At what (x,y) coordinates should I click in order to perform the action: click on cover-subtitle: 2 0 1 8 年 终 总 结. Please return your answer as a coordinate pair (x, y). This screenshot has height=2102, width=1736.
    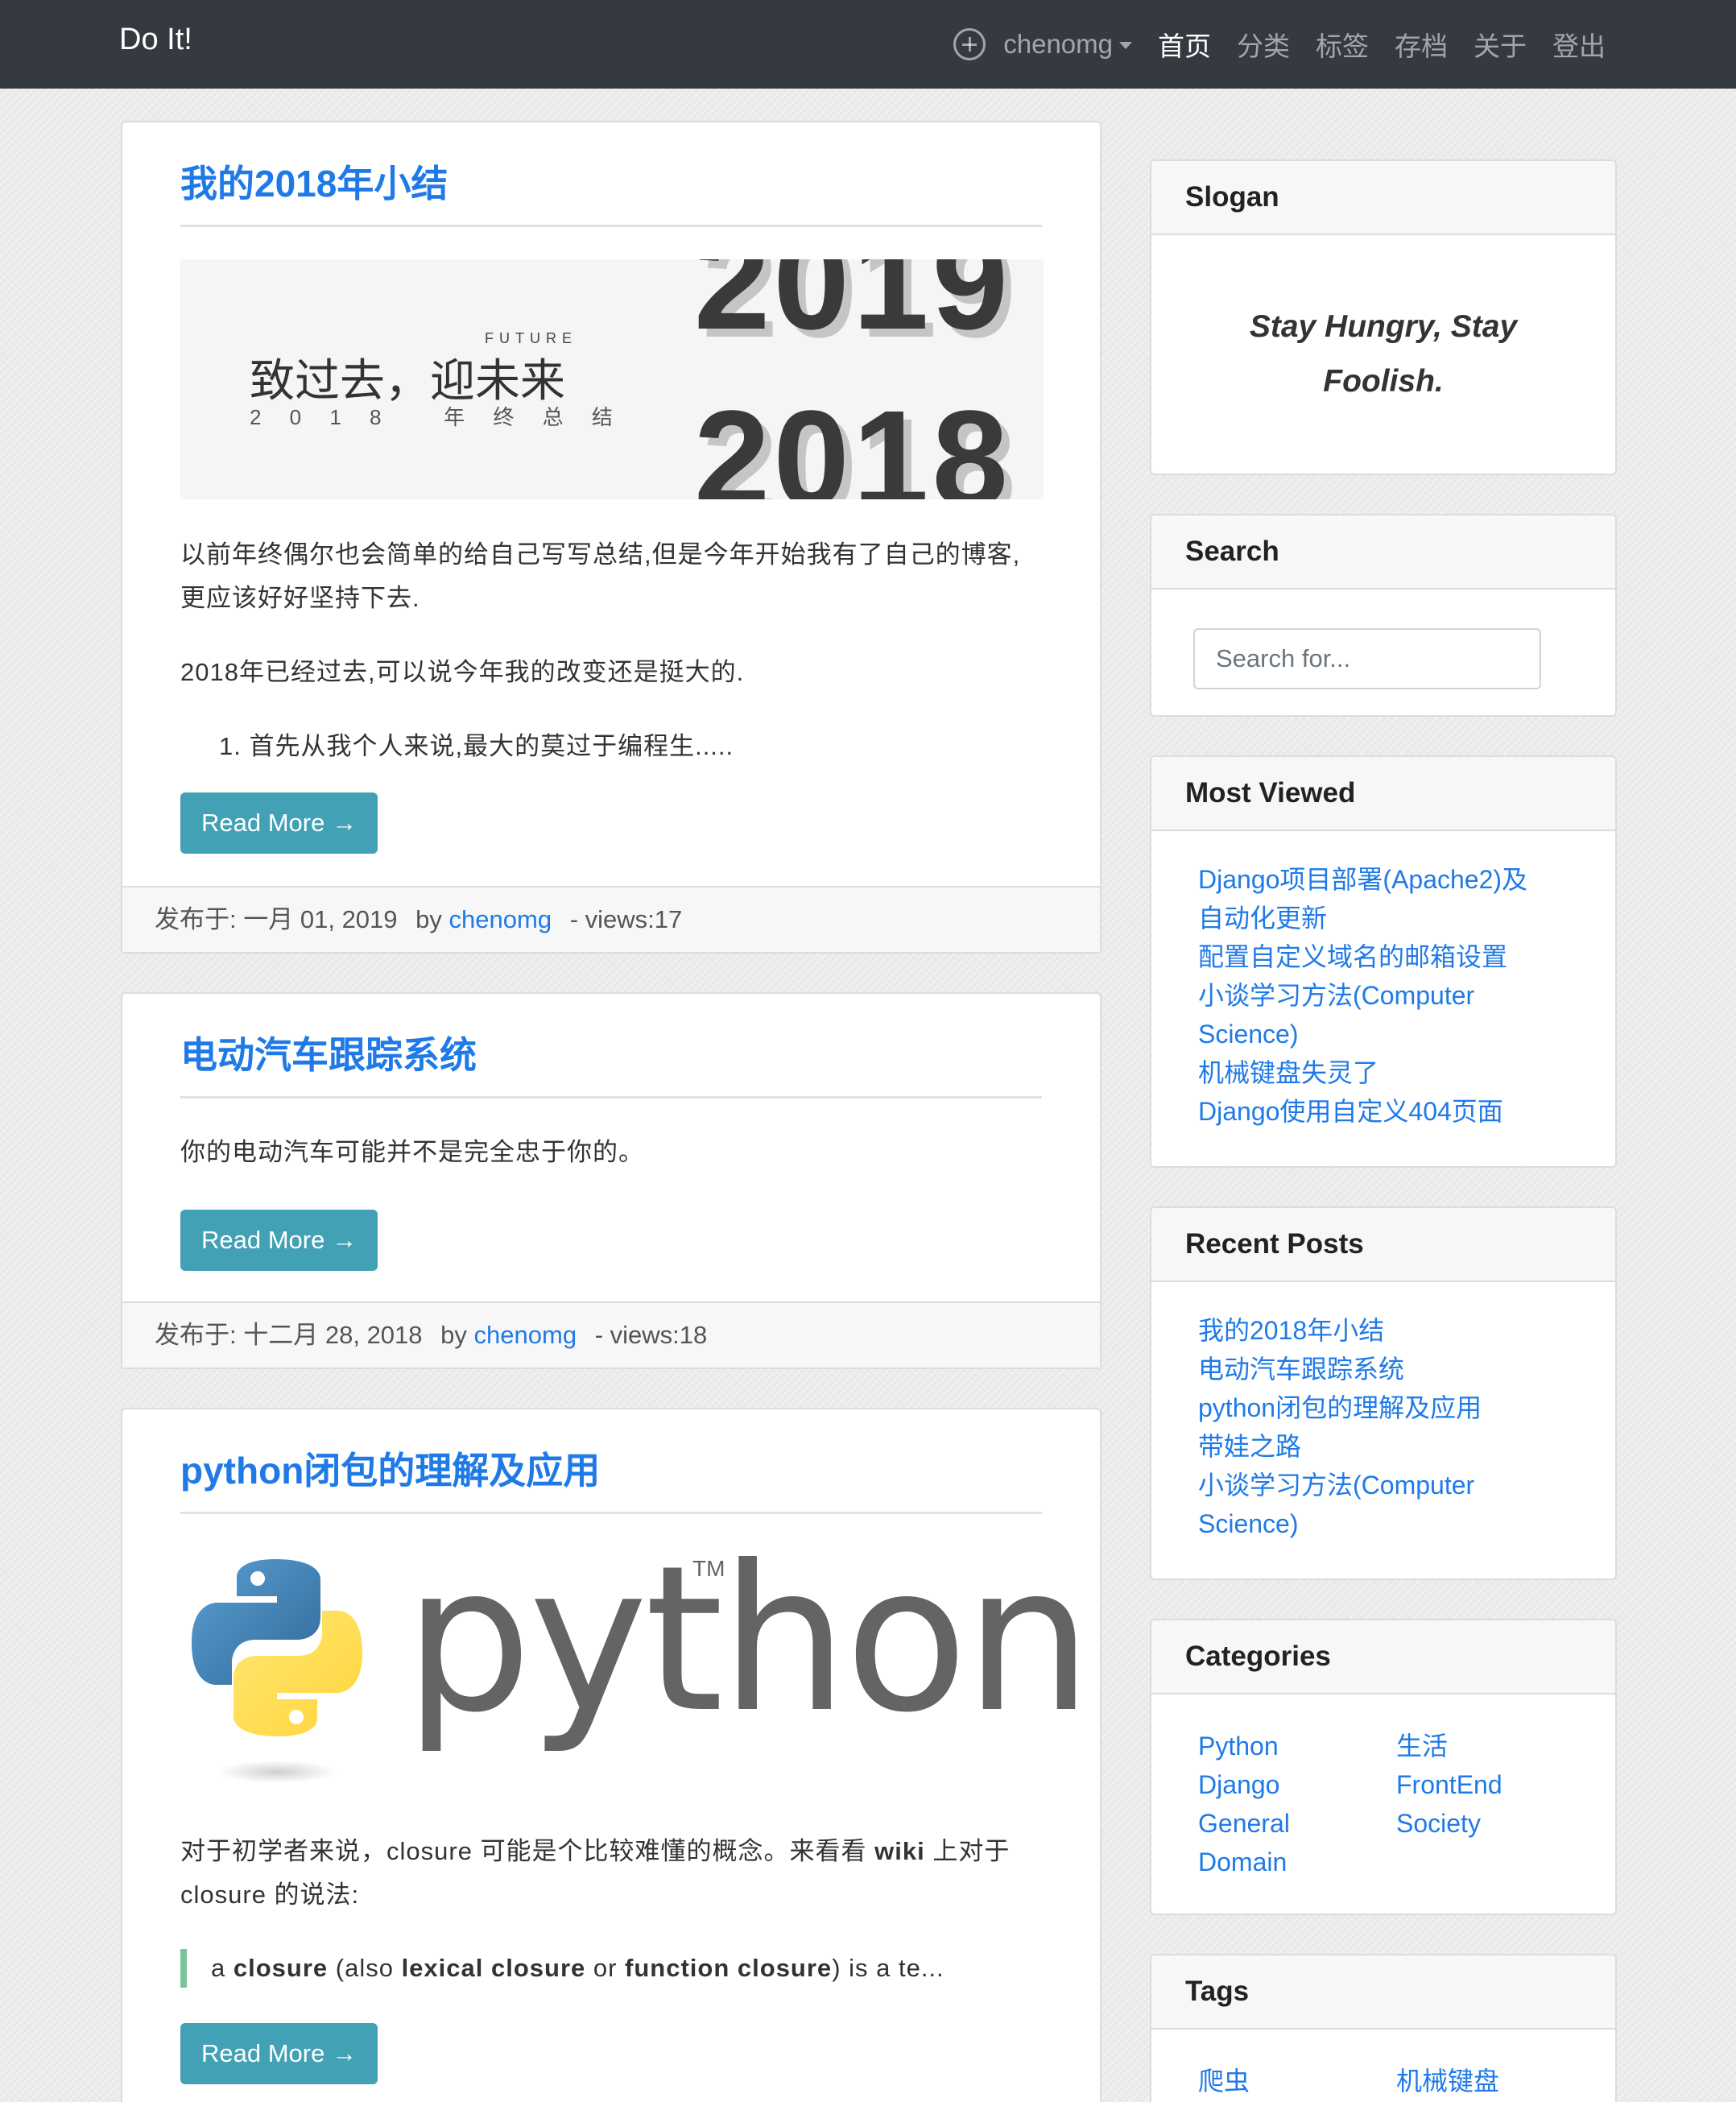
    Looking at the image, I should click on (437, 417).